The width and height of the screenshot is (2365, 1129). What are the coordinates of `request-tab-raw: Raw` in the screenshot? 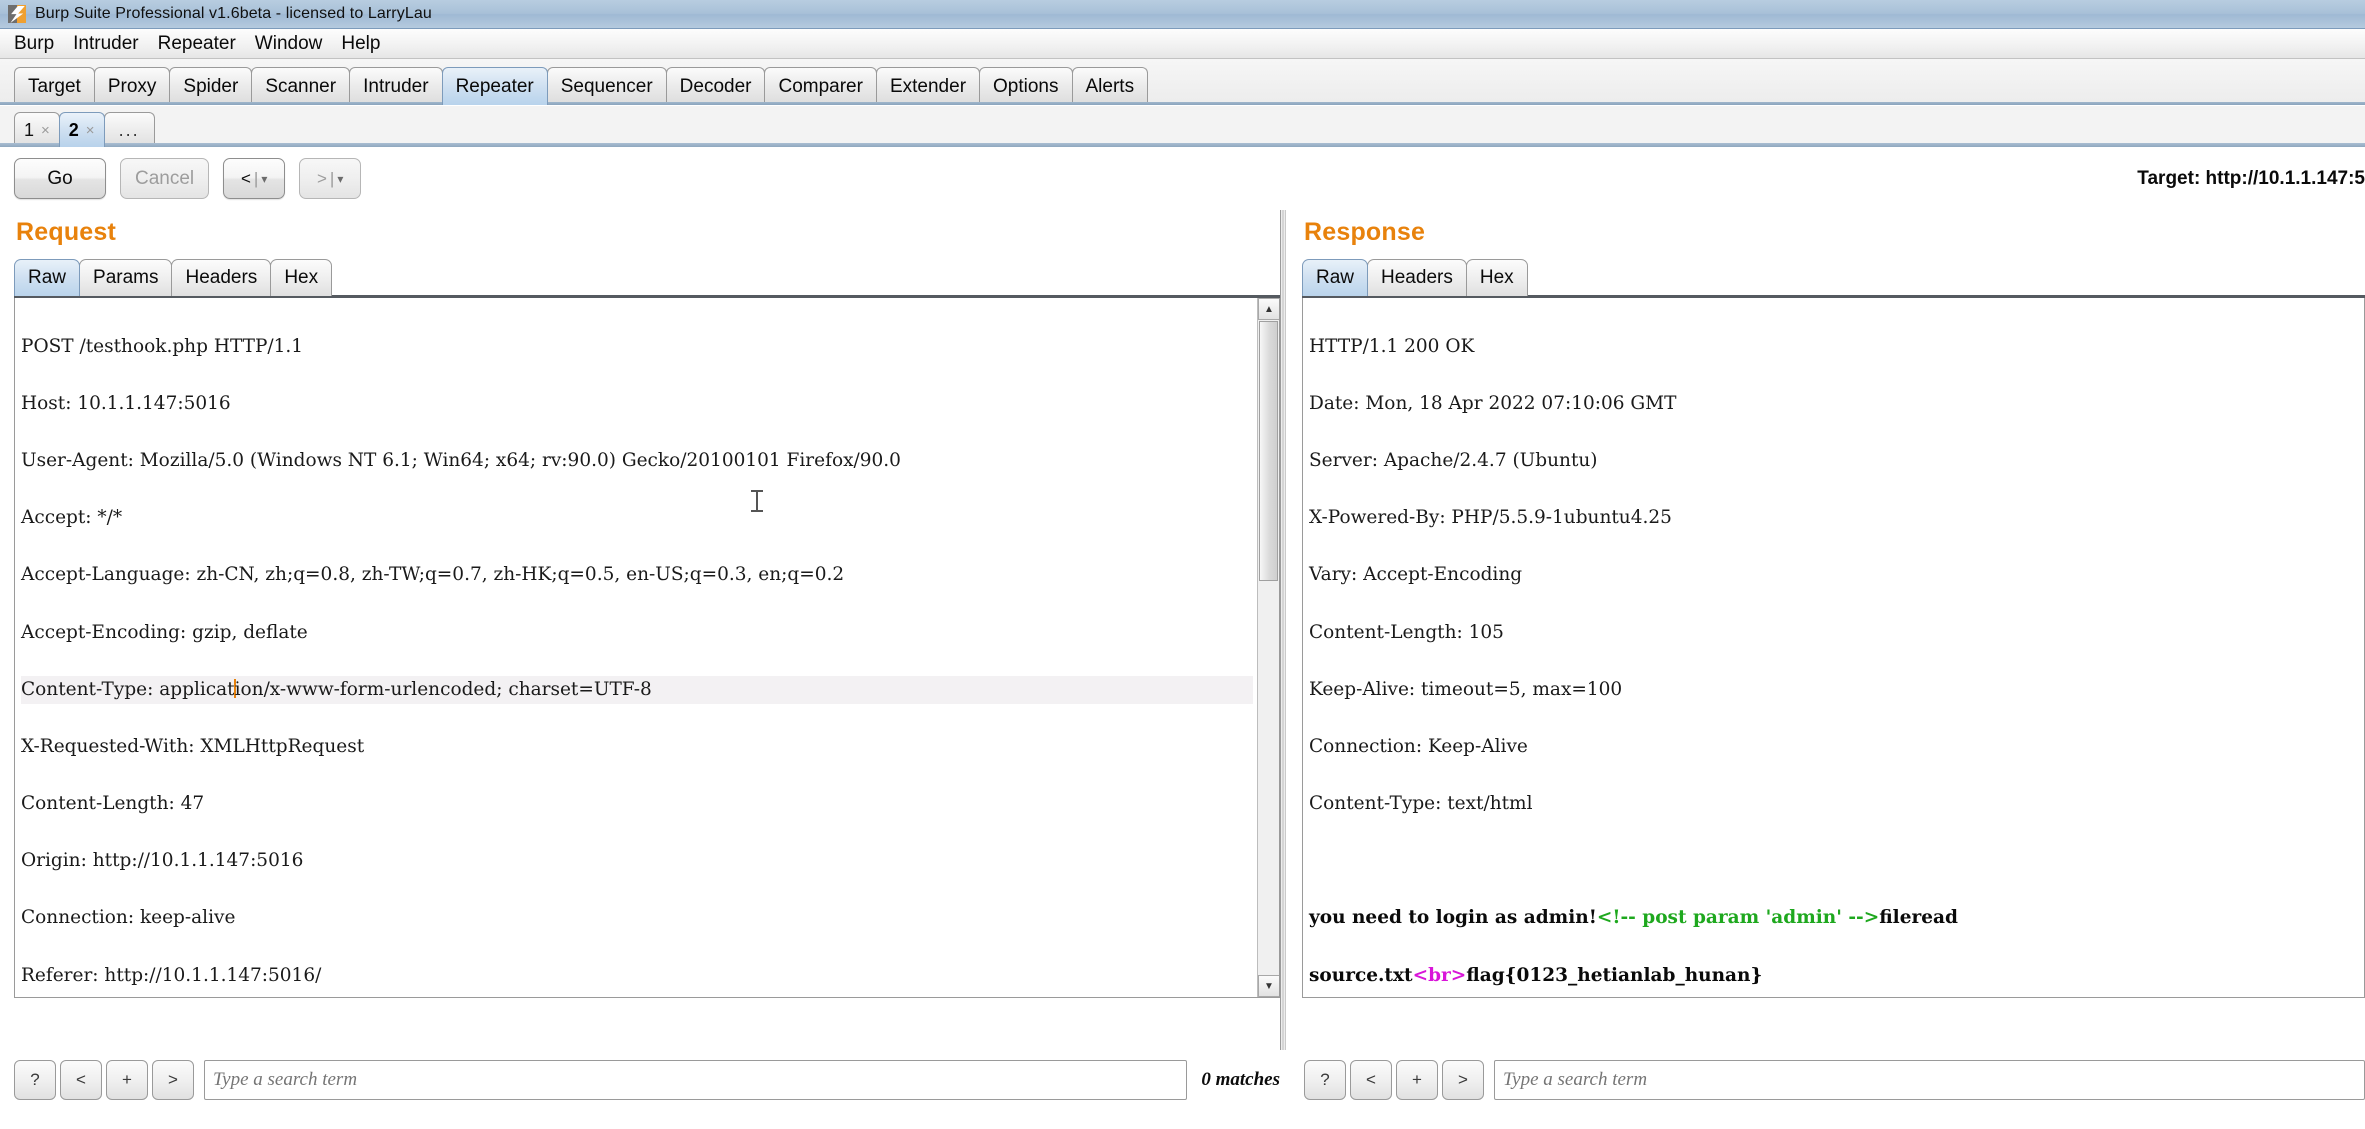 It's located at (47, 277).